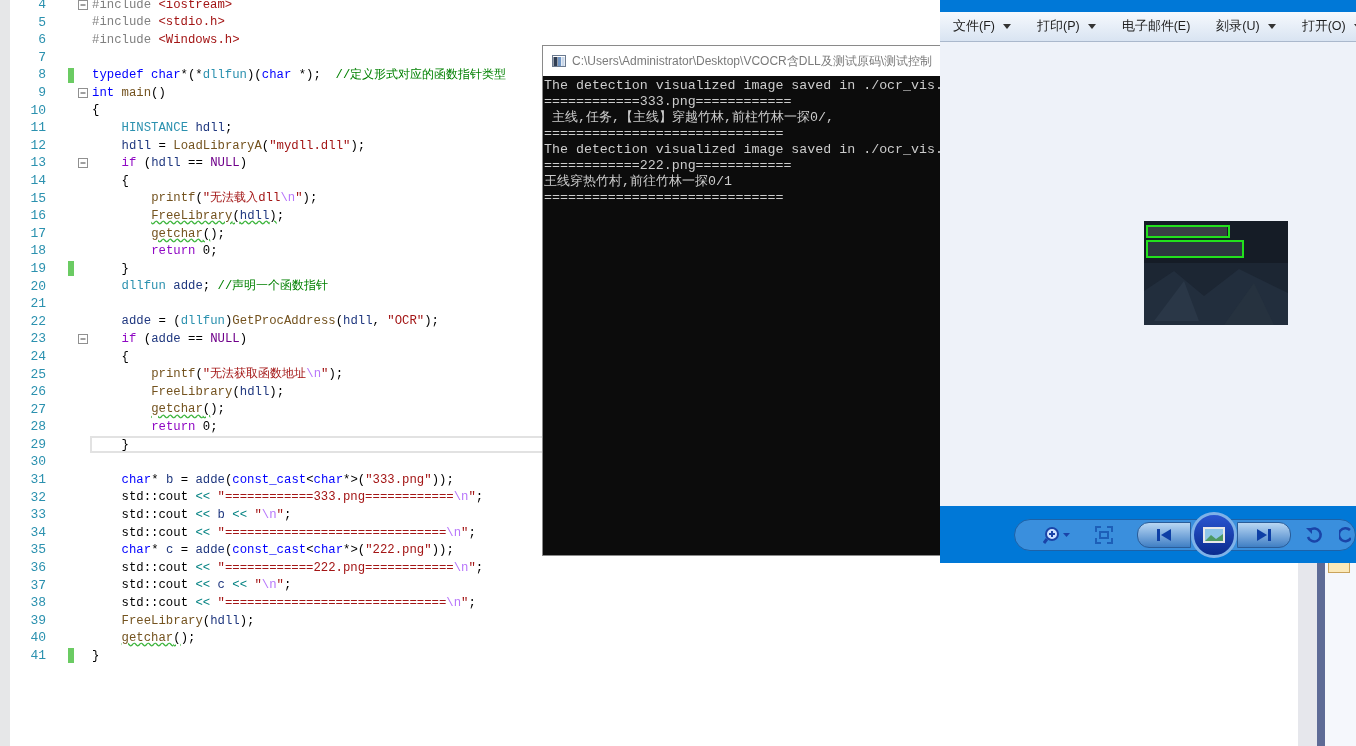 The width and height of the screenshot is (1356, 746). What do you see at coordinates (1058, 534) in the screenshot?
I see `zoom-icon` at bounding box center [1058, 534].